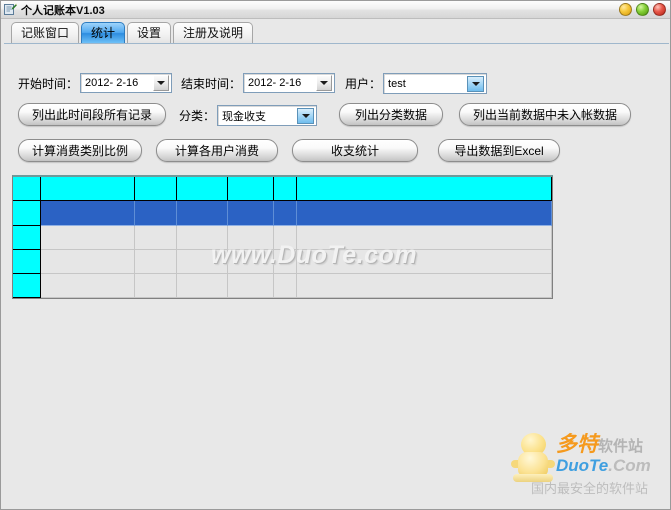 The width and height of the screenshot is (671, 510). I want to click on close-button, so click(659, 9).